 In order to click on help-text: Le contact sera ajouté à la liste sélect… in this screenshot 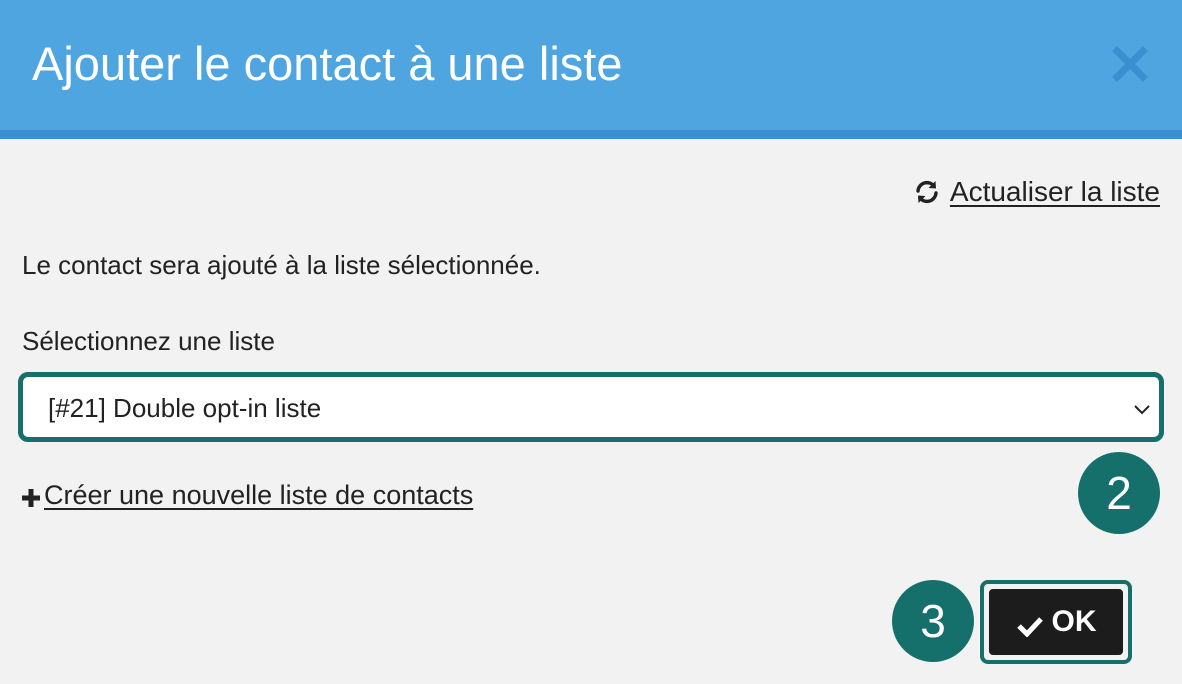, I will do `click(281, 265)`.